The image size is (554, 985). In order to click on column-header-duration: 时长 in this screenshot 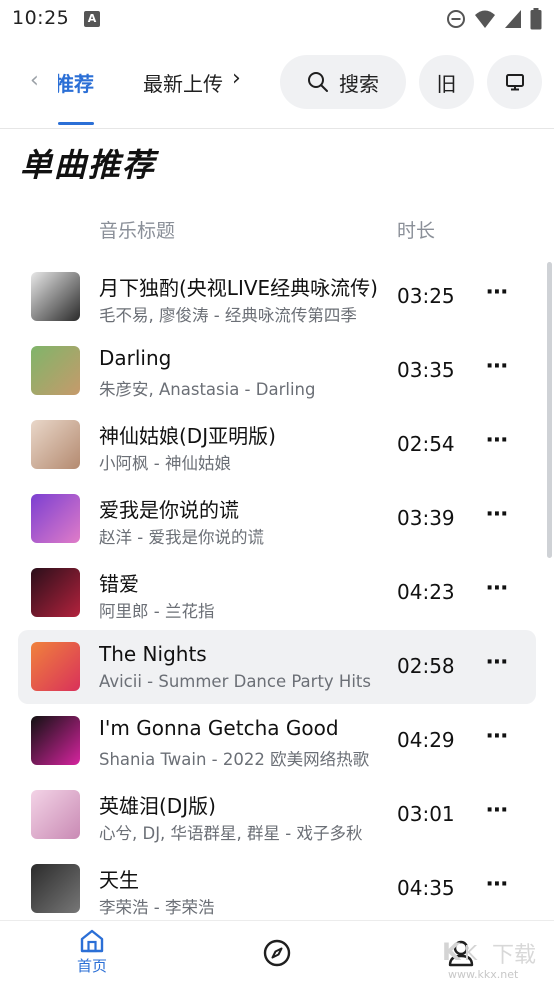, I will do `click(416, 231)`.